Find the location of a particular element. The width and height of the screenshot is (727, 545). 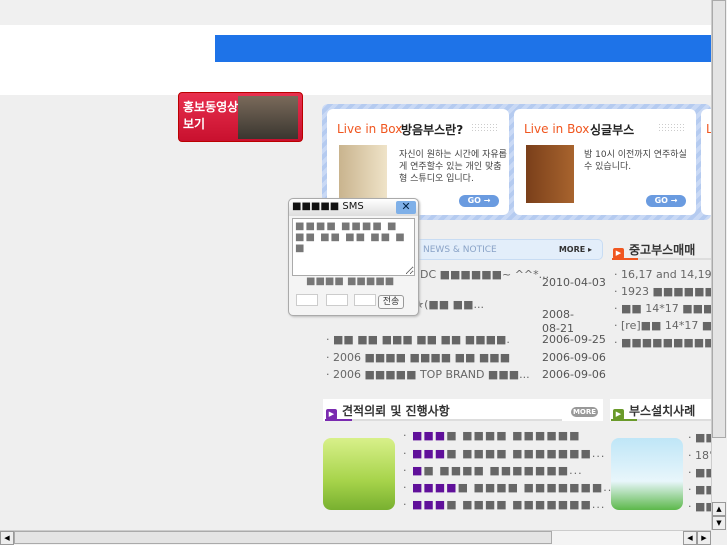

scroll-down-icon: ▼ is located at coordinates (719, 523).